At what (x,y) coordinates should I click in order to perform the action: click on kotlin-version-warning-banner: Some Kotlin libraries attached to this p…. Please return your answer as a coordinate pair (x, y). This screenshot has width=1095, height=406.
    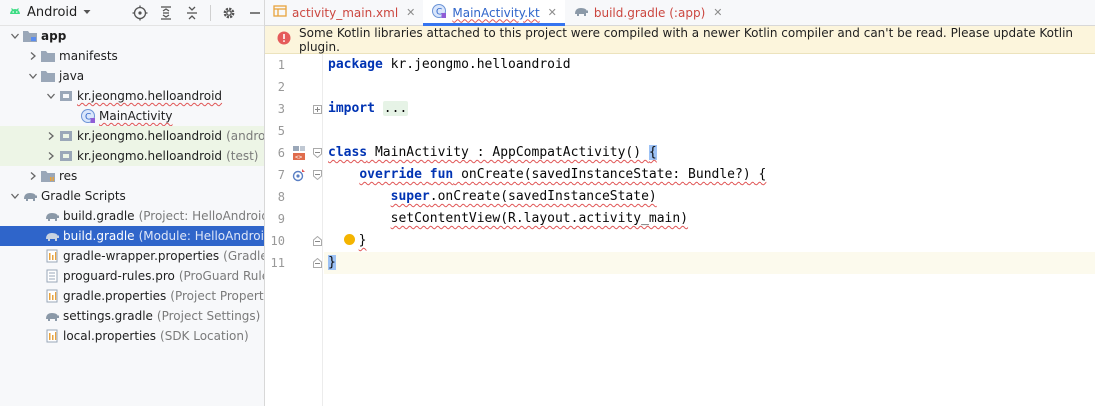
    Looking at the image, I should click on (680, 40).